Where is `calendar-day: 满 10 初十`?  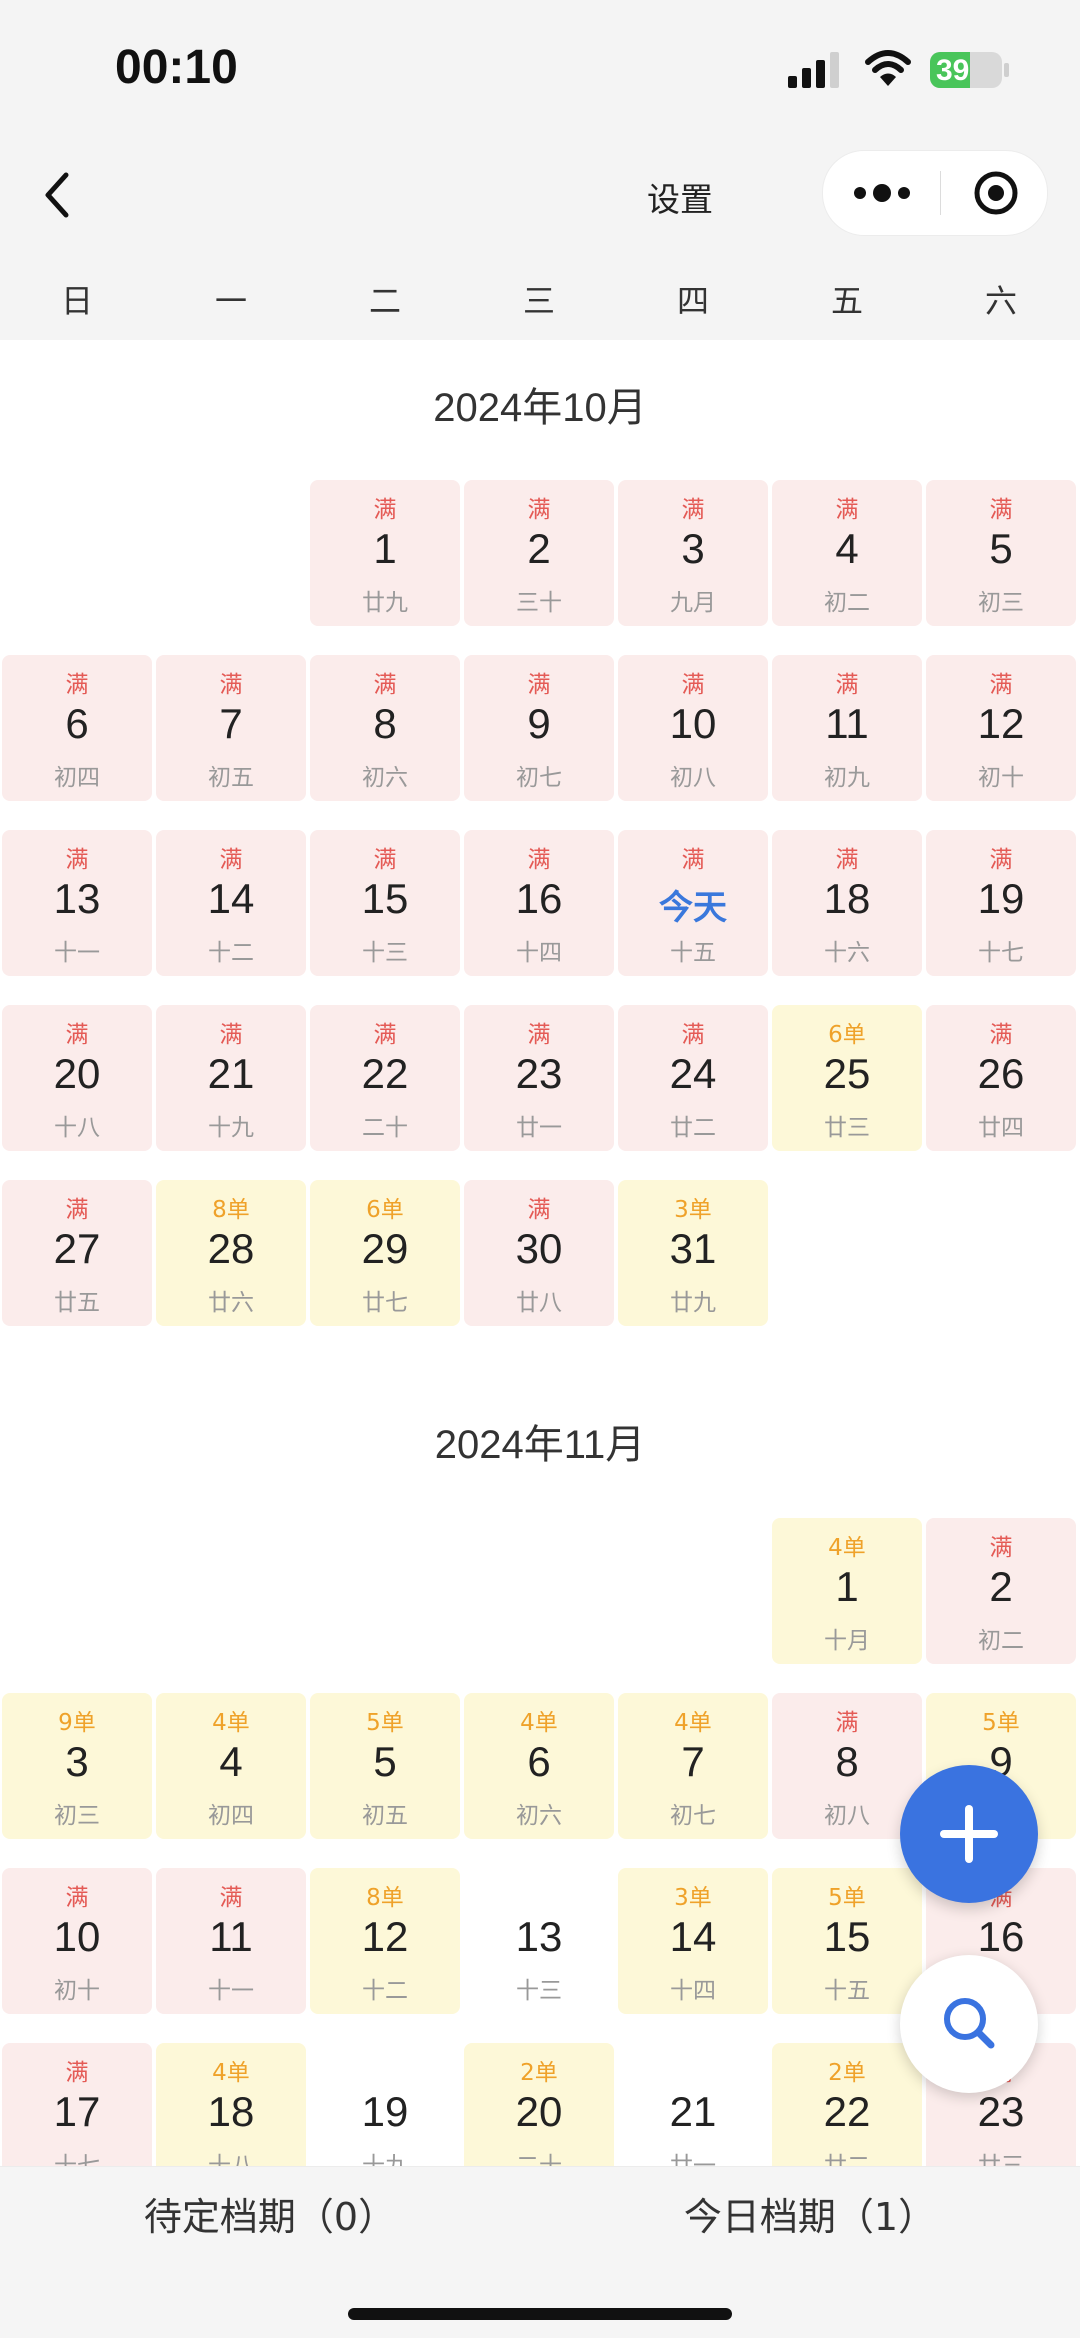 calendar-day: 满 10 初十 is located at coordinates (77, 1941).